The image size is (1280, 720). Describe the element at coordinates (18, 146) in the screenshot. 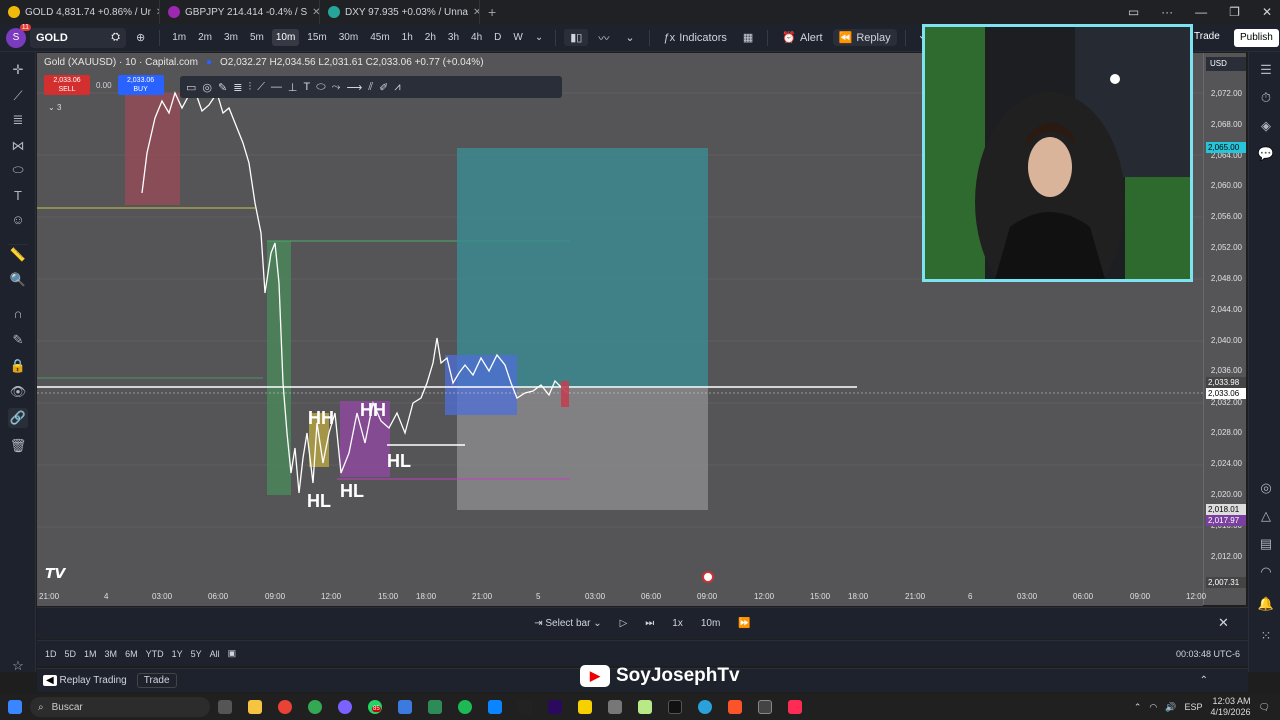

I see `pattern-icon: ⋈` at that location.